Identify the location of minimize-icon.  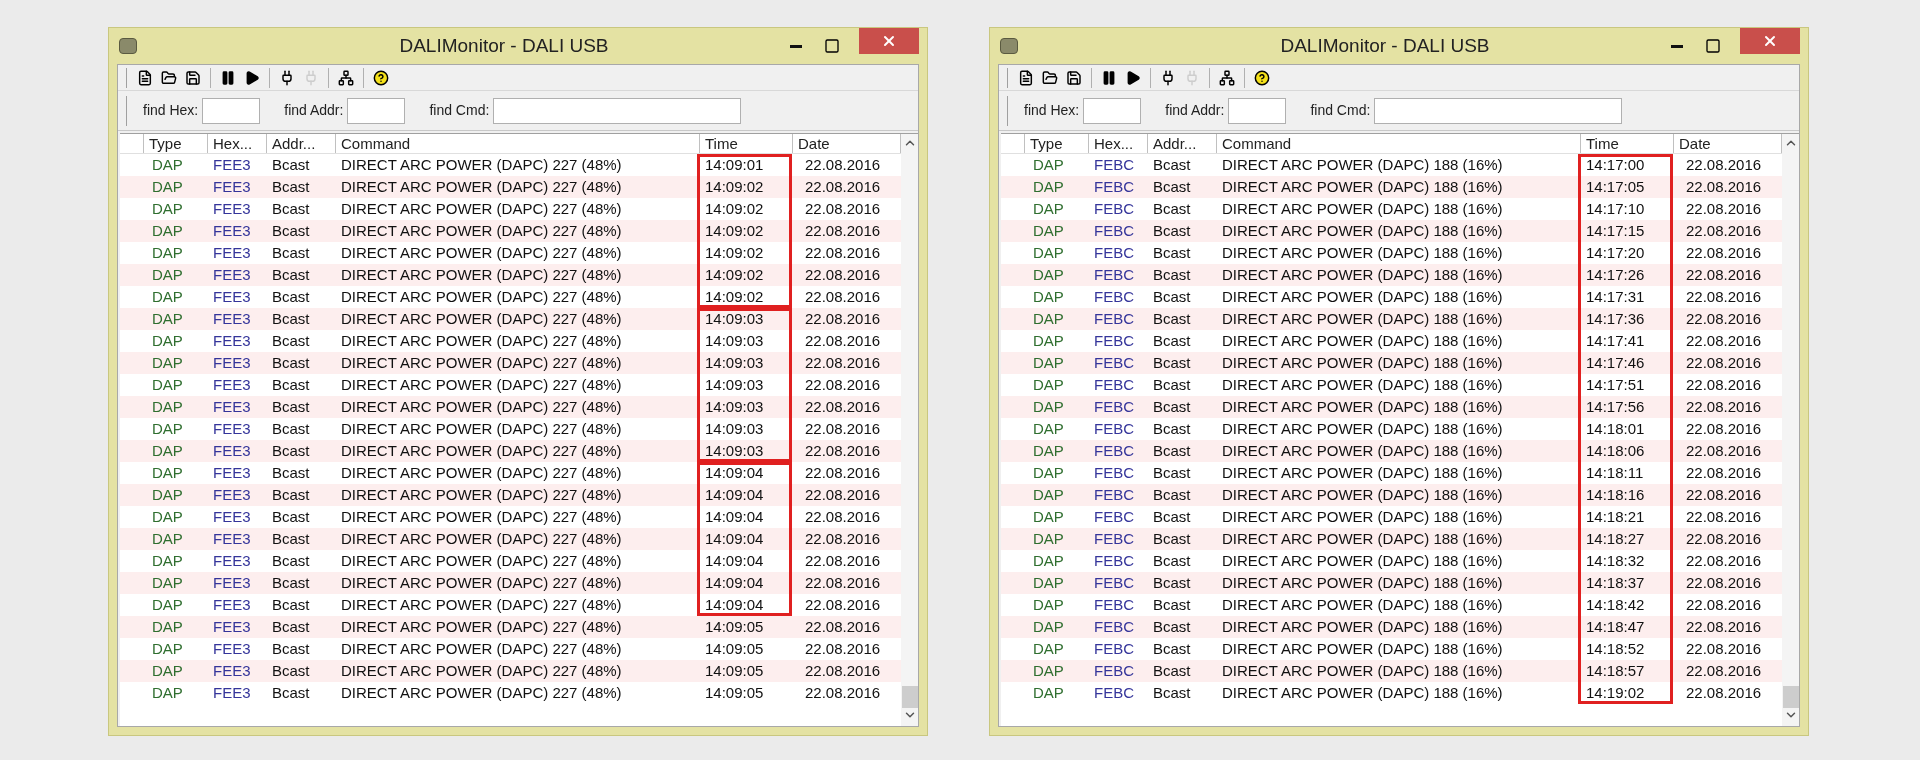
(1677, 46).